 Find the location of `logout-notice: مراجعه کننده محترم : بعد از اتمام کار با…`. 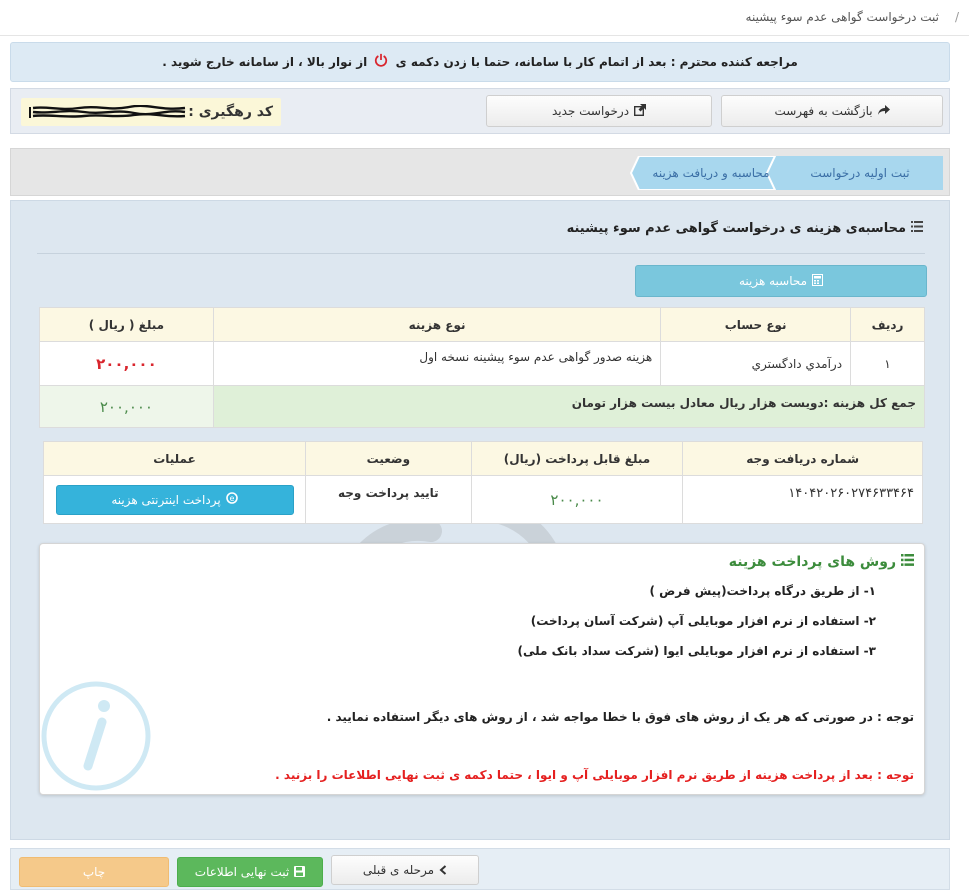

logout-notice: مراجعه کننده محترم : بعد از اتمام کار با… is located at coordinates (480, 62).